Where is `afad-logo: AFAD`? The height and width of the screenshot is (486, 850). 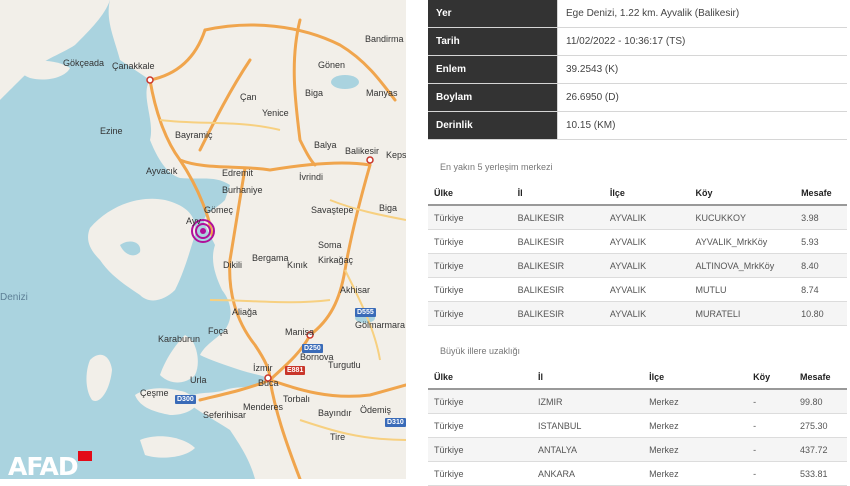 afad-logo: AFAD is located at coordinates (43, 465).